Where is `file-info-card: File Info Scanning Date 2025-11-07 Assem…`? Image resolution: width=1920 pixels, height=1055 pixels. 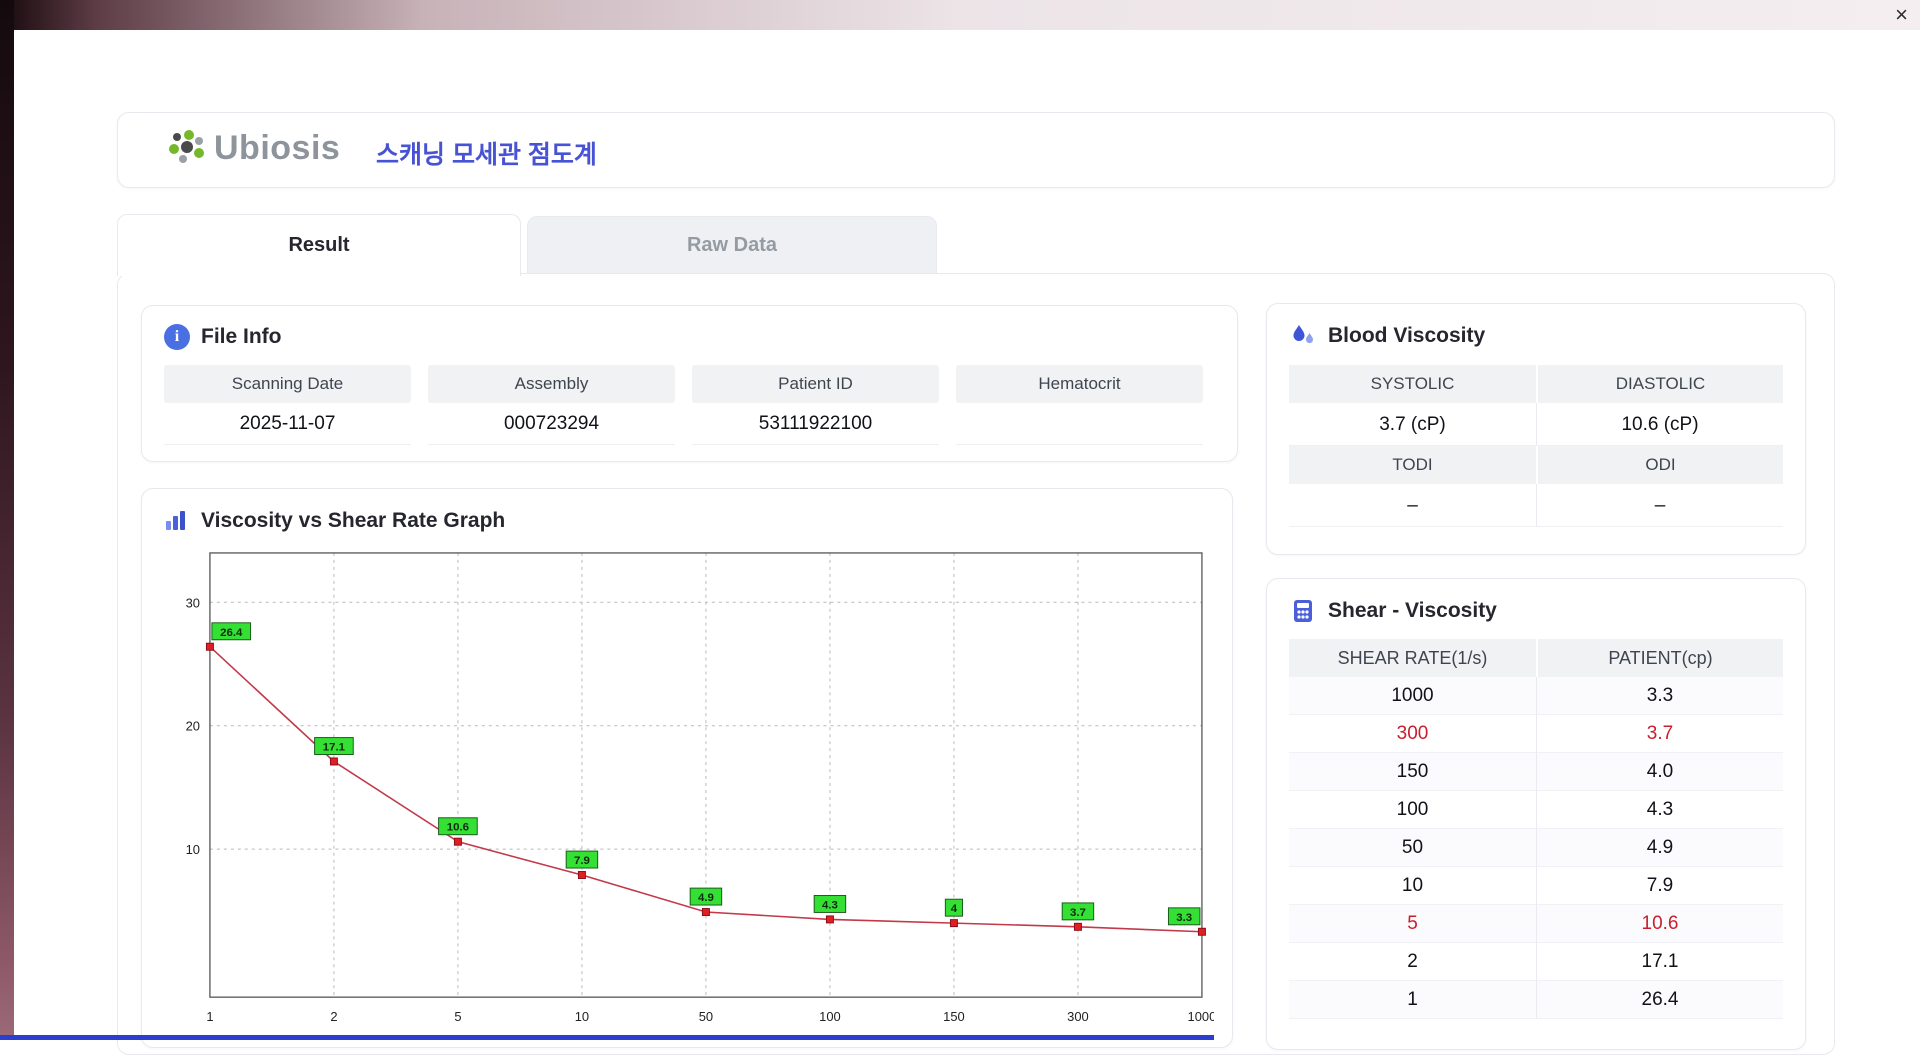
file-info-card: File Info Scanning Date 2025-11-07 Assem… is located at coordinates (689, 383).